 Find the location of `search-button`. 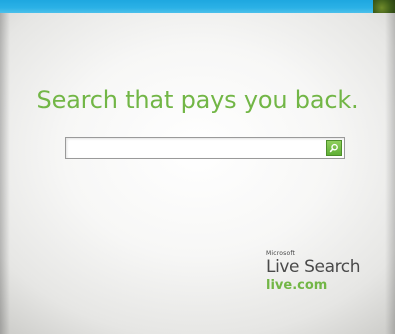

search-button is located at coordinates (334, 148).